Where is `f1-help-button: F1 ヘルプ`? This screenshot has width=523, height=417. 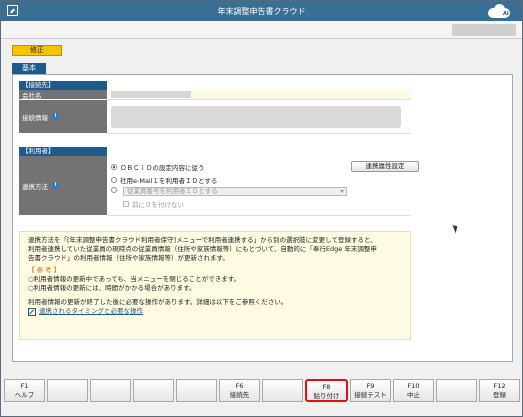
f1-help-button: F1 ヘルプ is located at coordinates (24, 390).